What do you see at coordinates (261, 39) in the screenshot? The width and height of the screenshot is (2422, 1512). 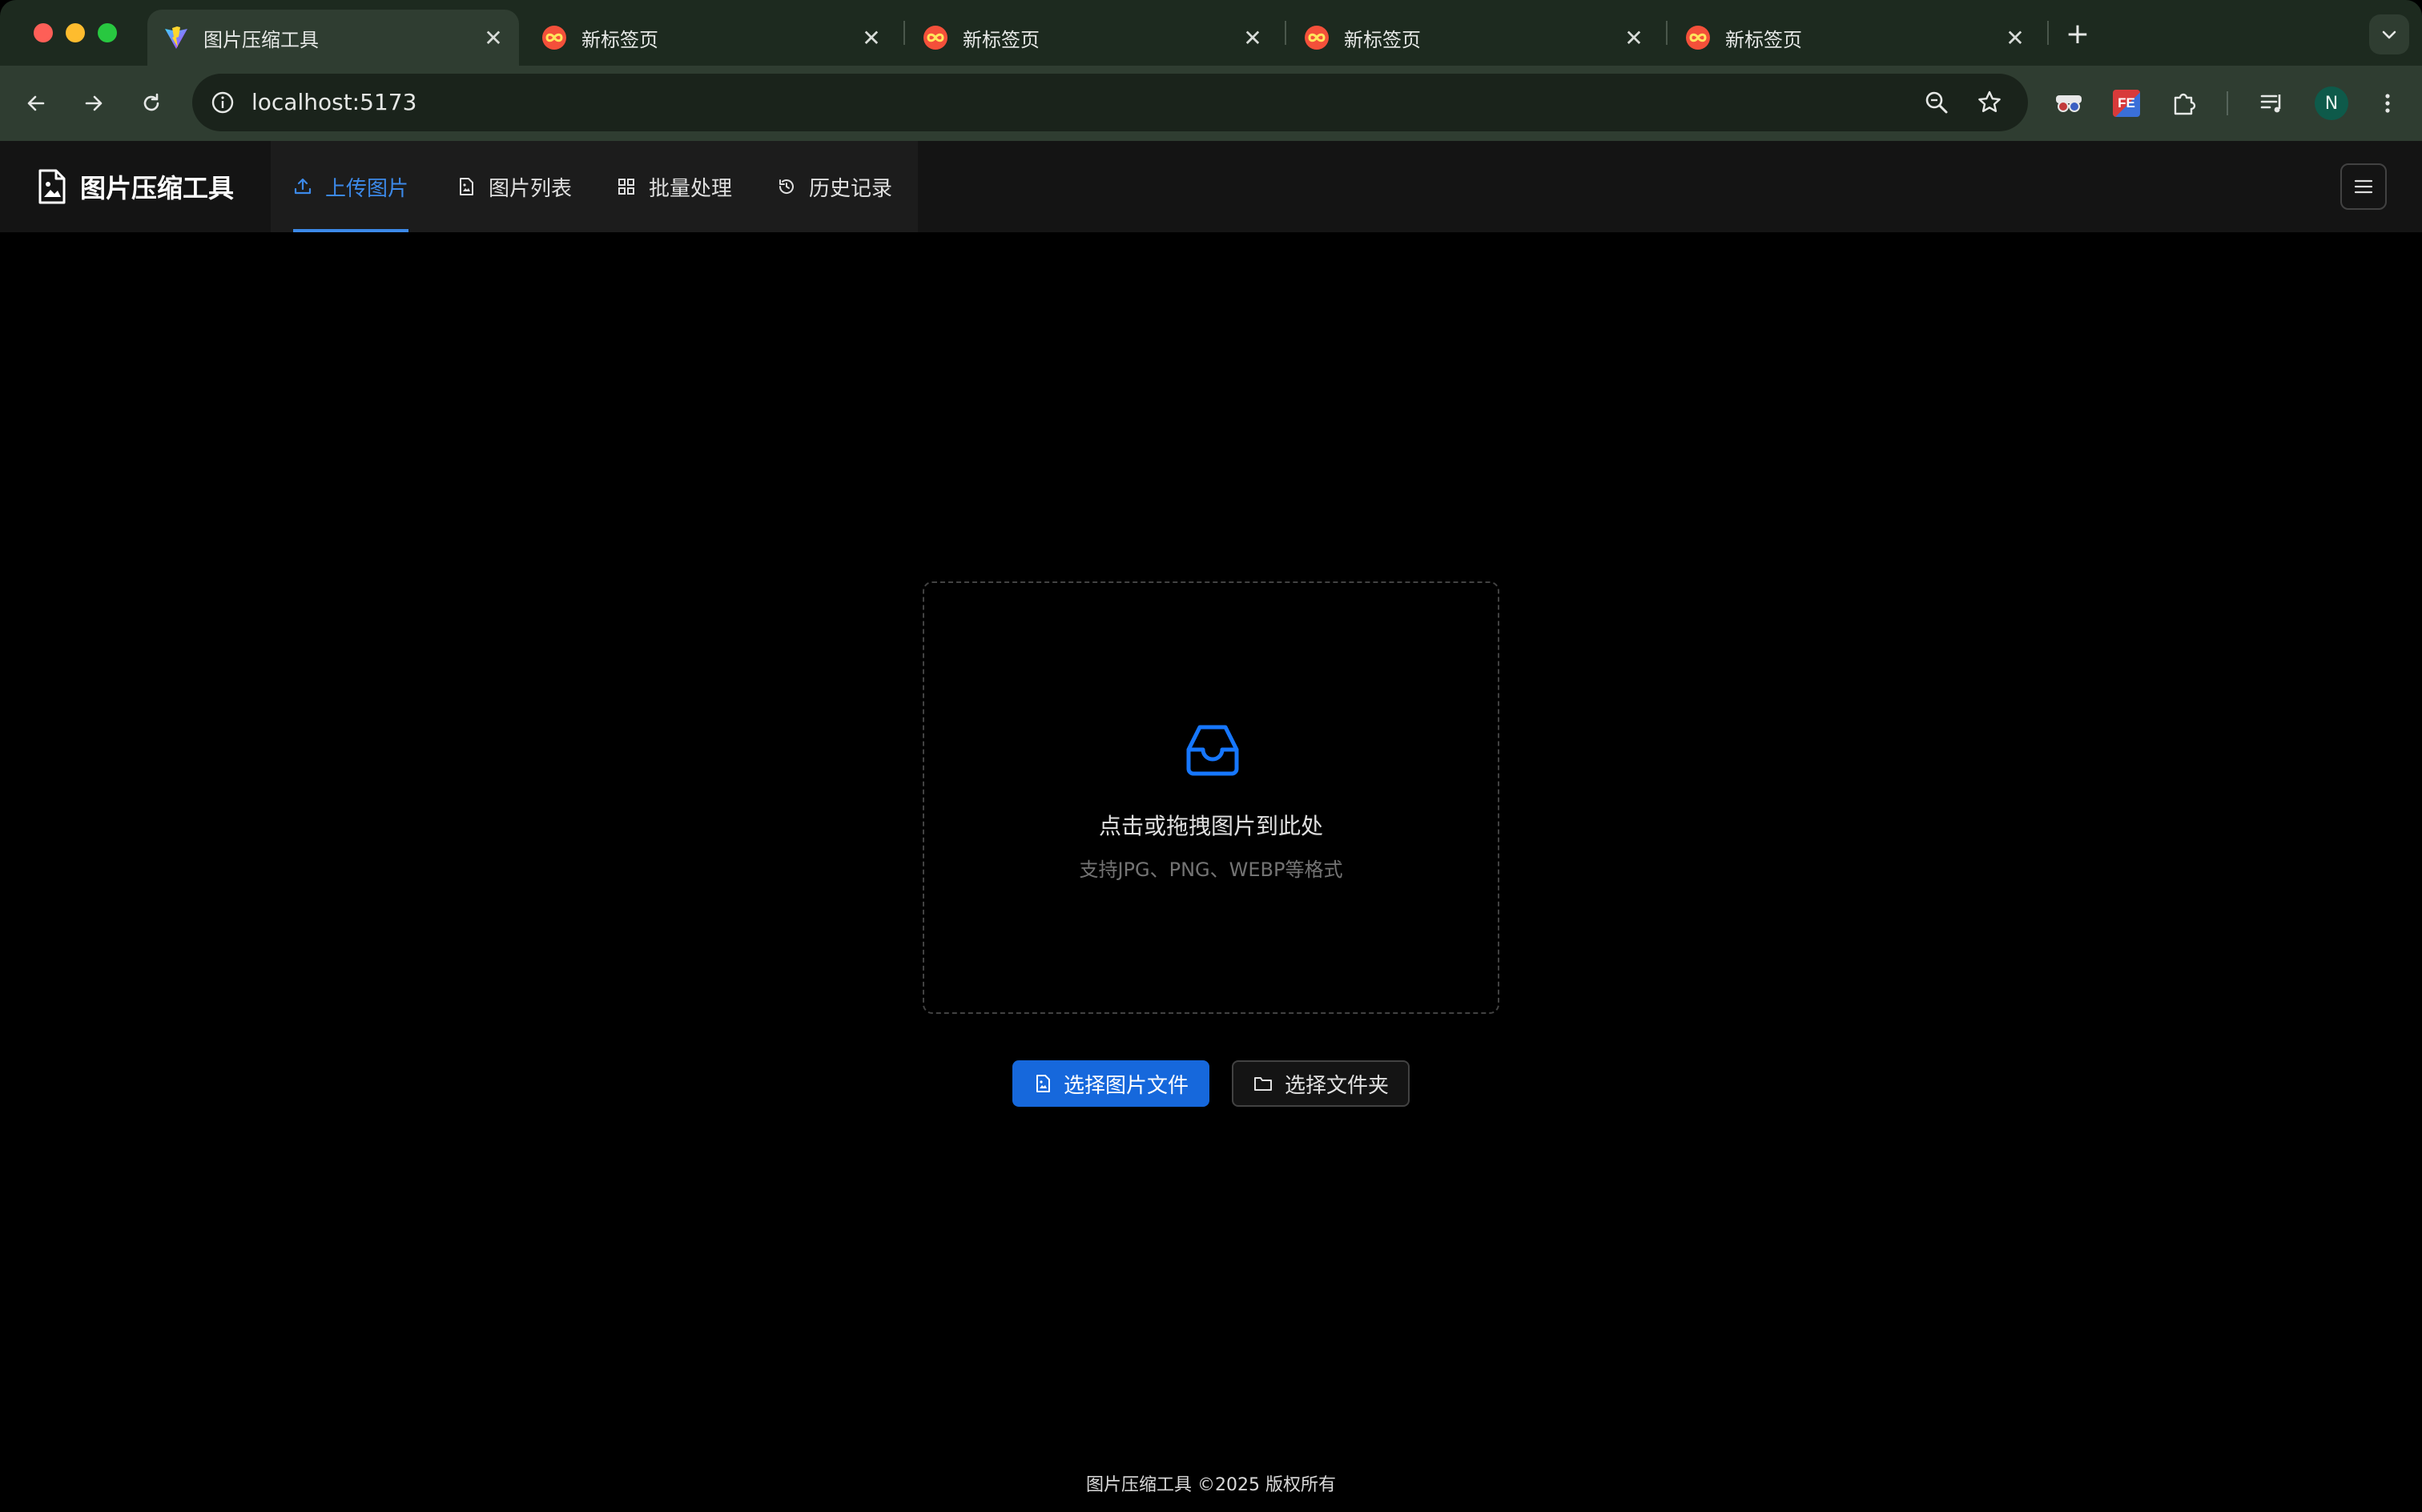 I see `tab-title: 图片压缩工具` at bounding box center [261, 39].